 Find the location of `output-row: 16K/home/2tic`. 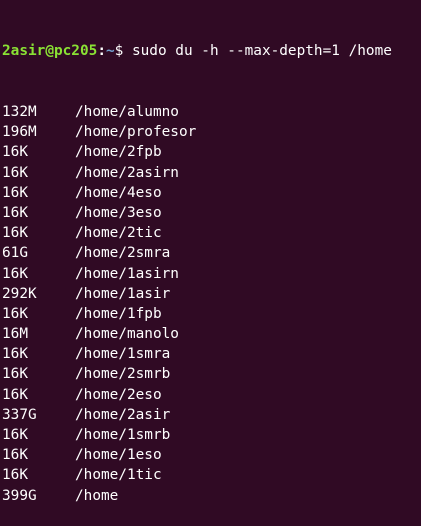

output-row: 16K/home/2tic is located at coordinates (211, 233).